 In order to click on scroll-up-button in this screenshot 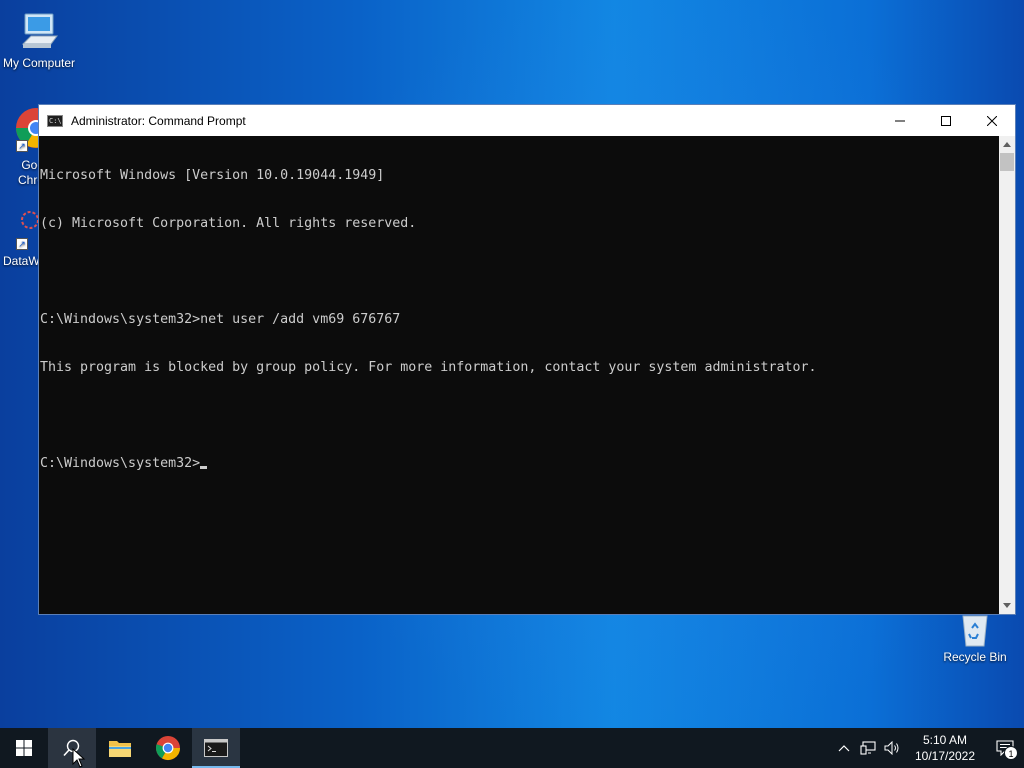, I will do `click(1007, 144)`.